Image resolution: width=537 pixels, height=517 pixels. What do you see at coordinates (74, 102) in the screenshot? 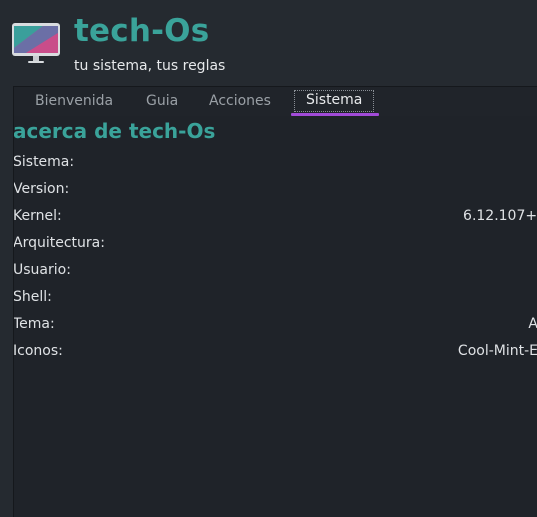
I see `tab-bienvenida: Bienvenida` at bounding box center [74, 102].